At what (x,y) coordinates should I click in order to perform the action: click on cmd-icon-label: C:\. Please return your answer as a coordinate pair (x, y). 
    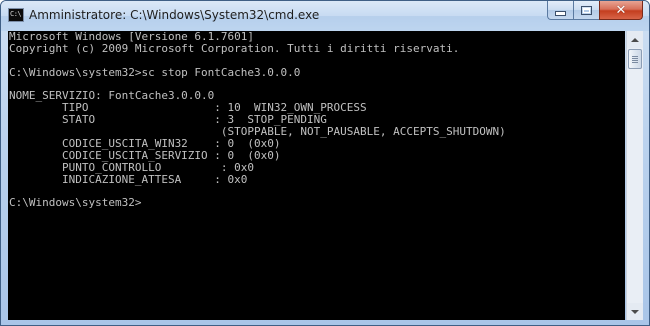
    Looking at the image, I should click on (16, 14).